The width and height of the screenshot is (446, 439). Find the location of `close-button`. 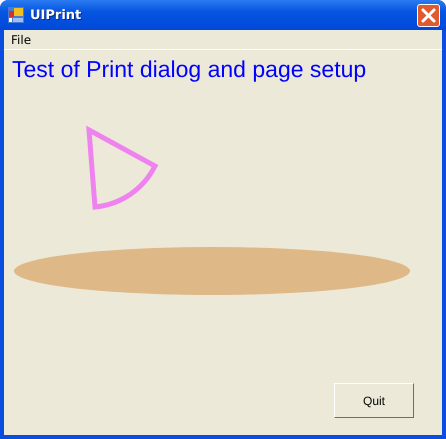

close-button is located at coordinates (428, 15).